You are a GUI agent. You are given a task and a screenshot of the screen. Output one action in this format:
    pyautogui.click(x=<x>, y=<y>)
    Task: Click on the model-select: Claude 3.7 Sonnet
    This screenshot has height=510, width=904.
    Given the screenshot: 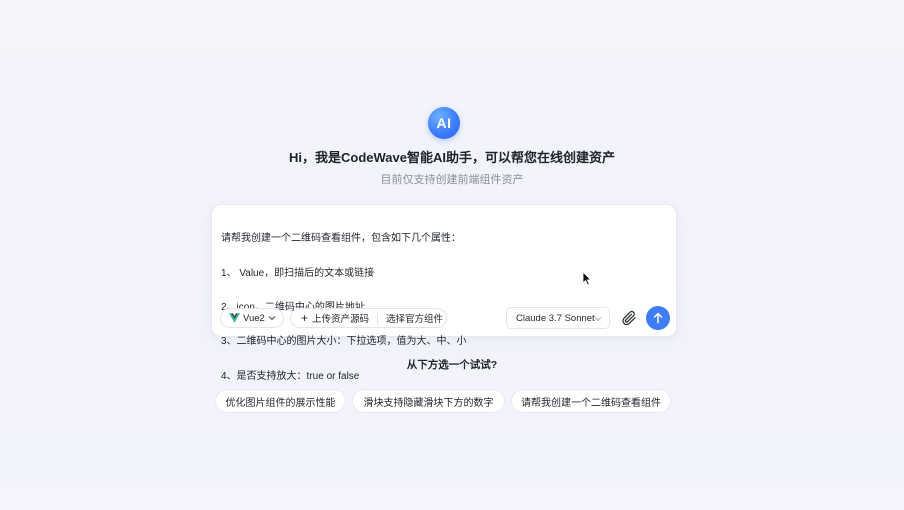 What is the action you would take?
    pyautogui.click(x=558, y=318)
    